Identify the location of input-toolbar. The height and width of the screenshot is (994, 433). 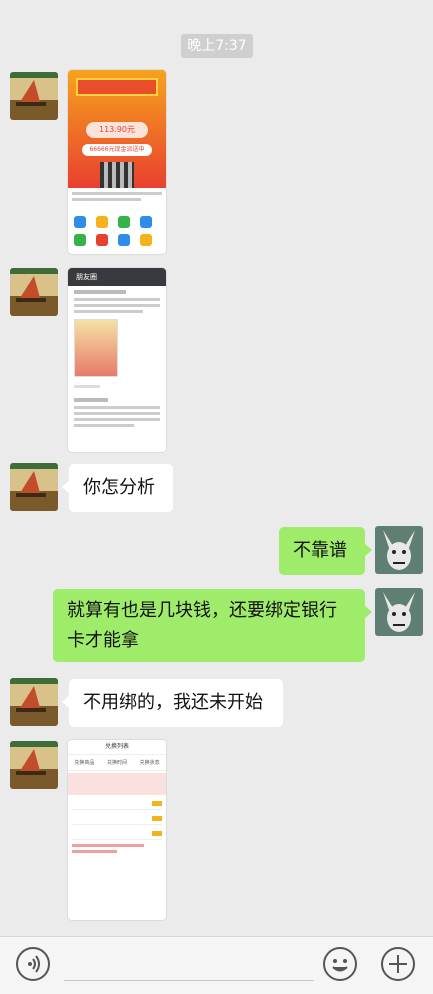
(216, 965).